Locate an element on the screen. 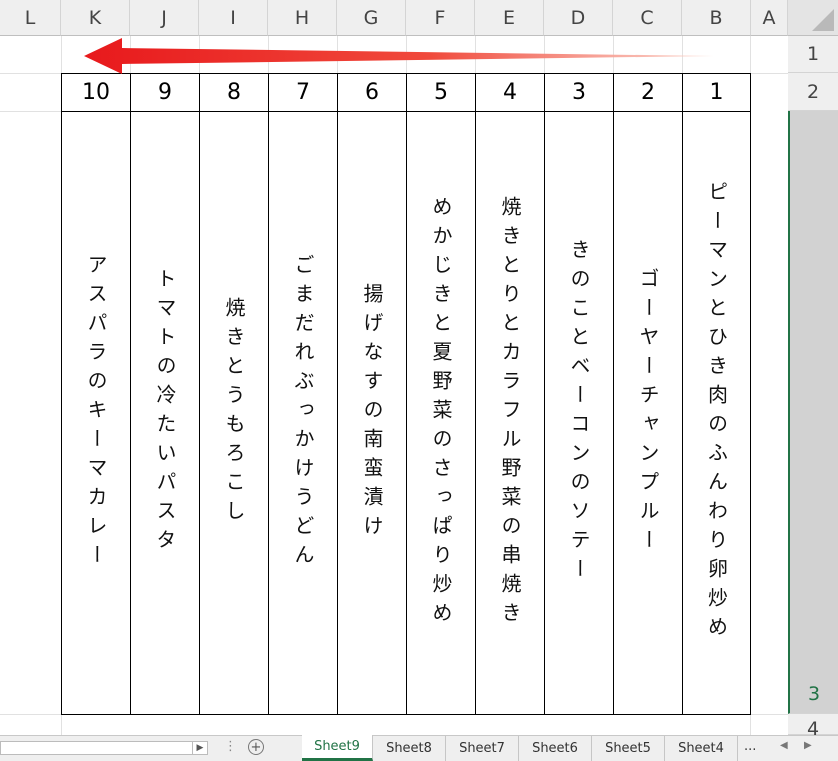 The width and height of the screenshot is (838, 761). number-cell: 7 is located at coordinates (303, 92).